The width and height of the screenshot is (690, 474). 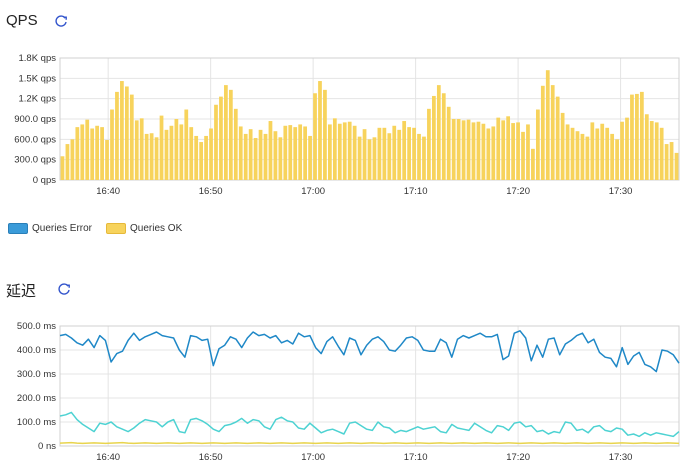 What do you see at coordinates (36, 422) in the screenshot?
I see `latency-chart-y-tick-label: 100.0 ms` at bounding box center [36, 422].